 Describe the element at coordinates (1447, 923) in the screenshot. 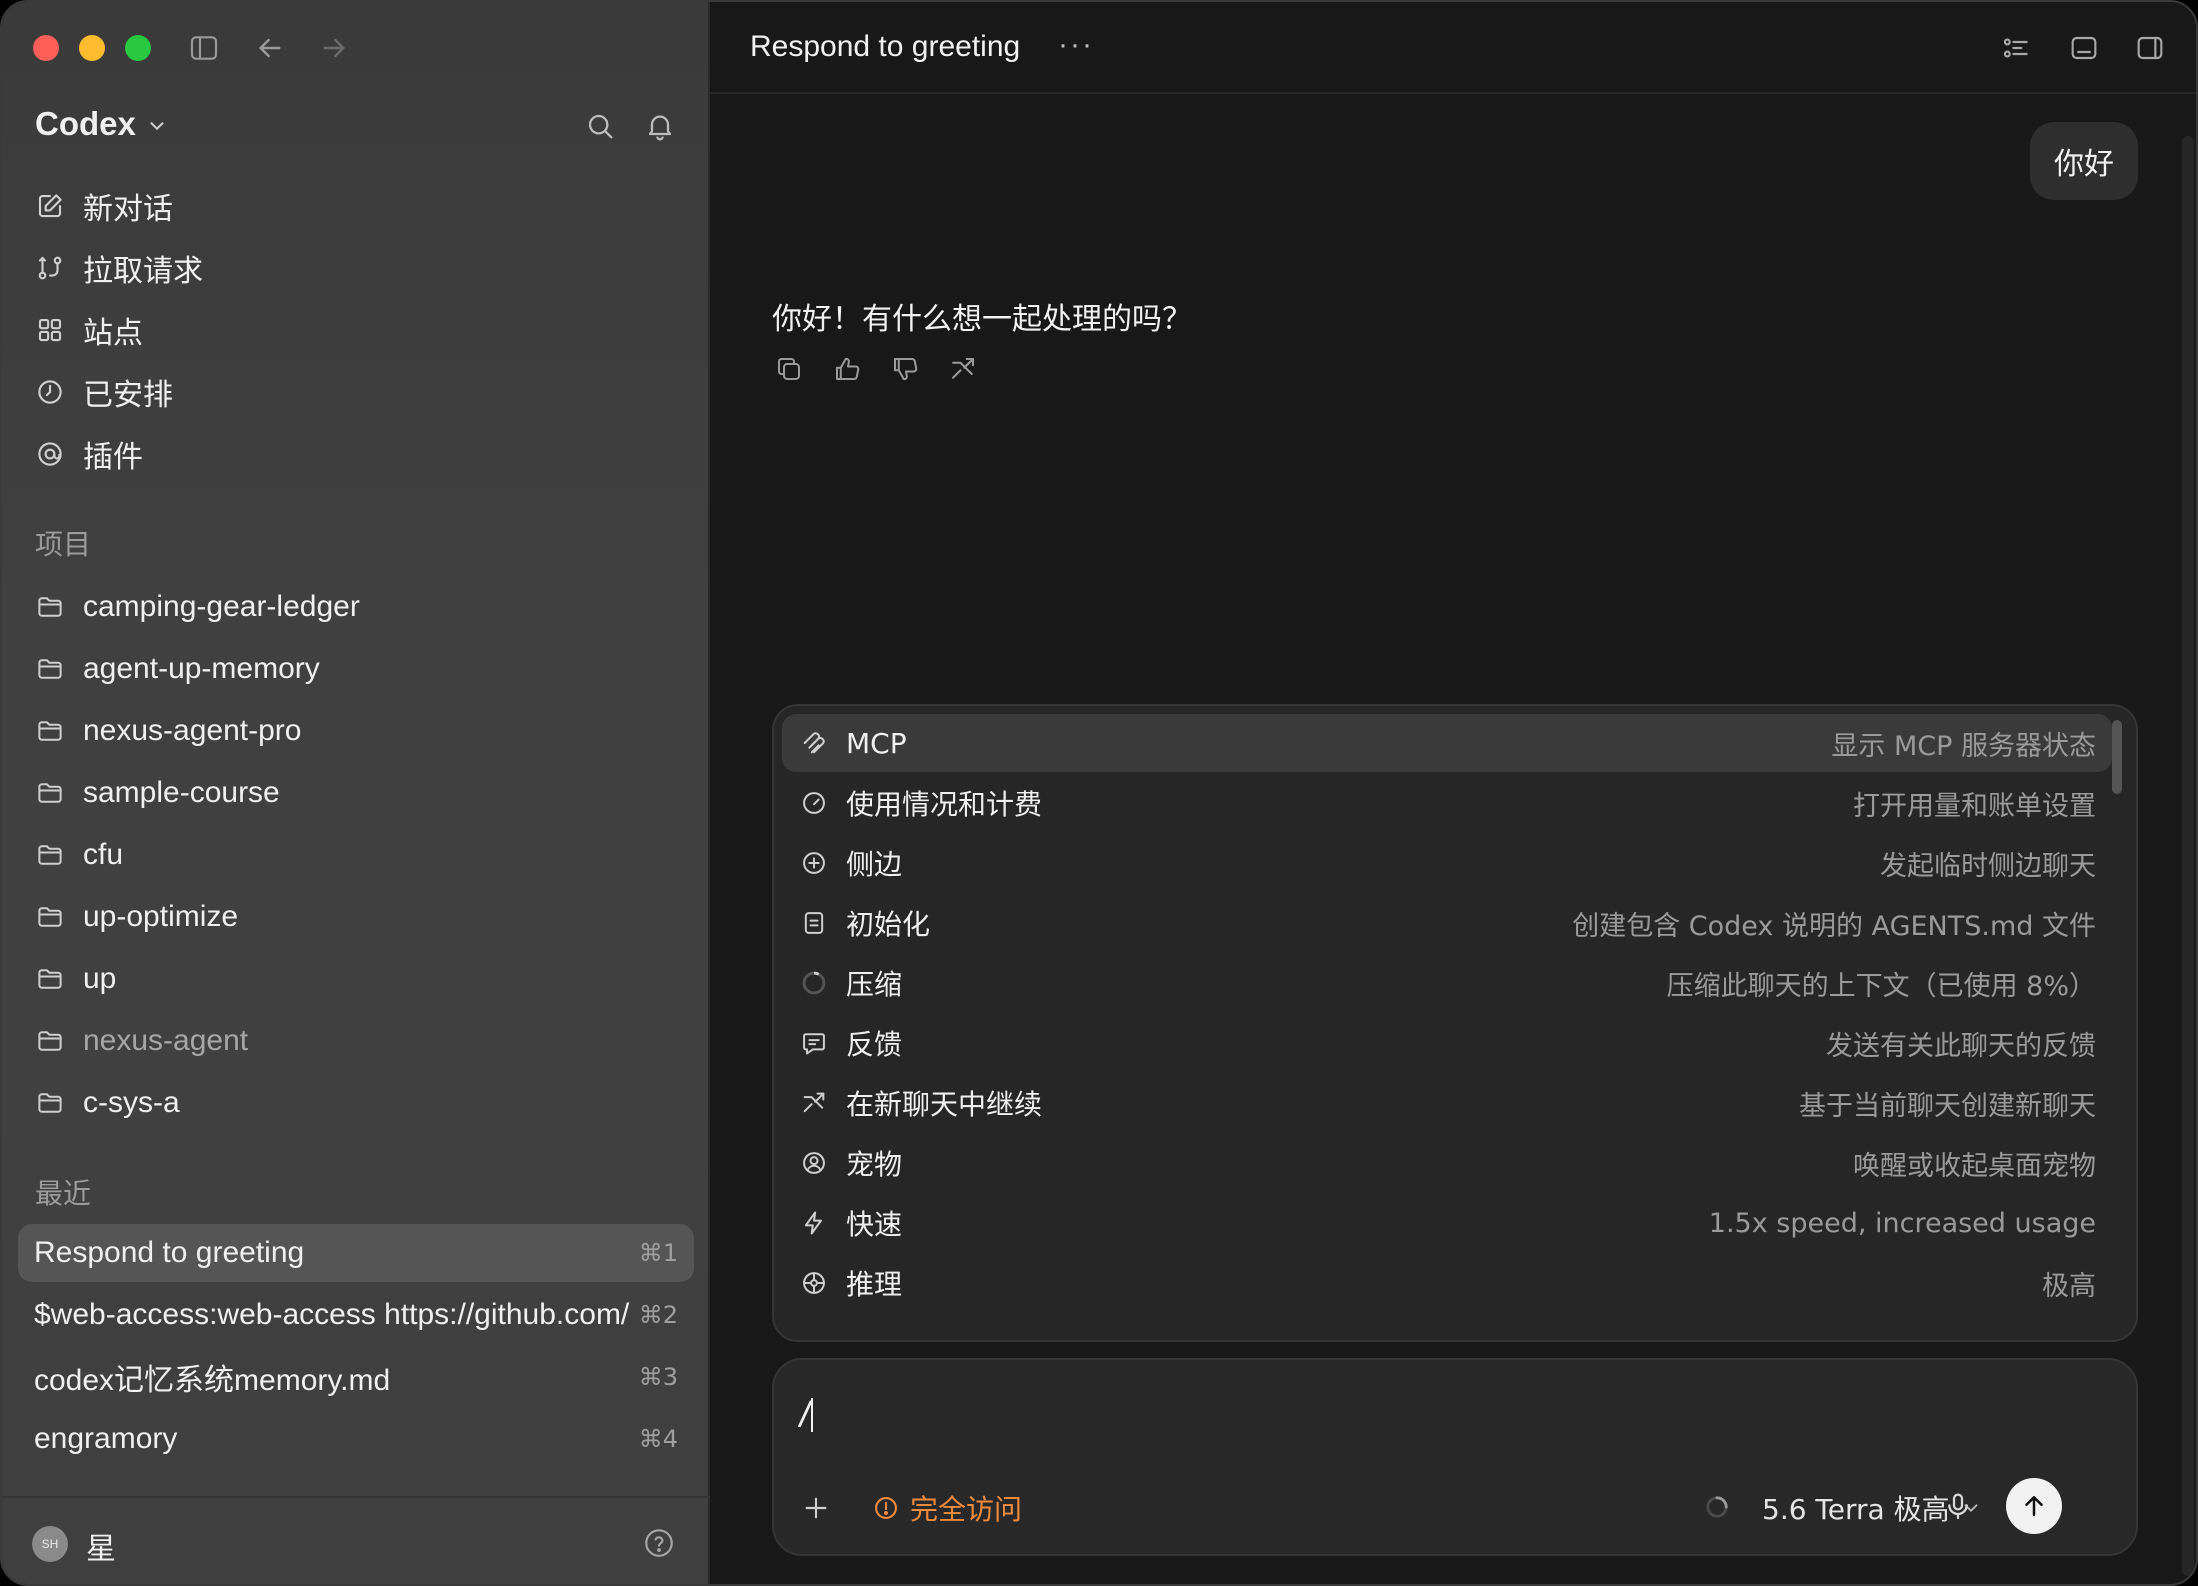

I see `command-item-init: 初始化 创建包含 Codex 说明的 AGENTS.md 文件` at that location.